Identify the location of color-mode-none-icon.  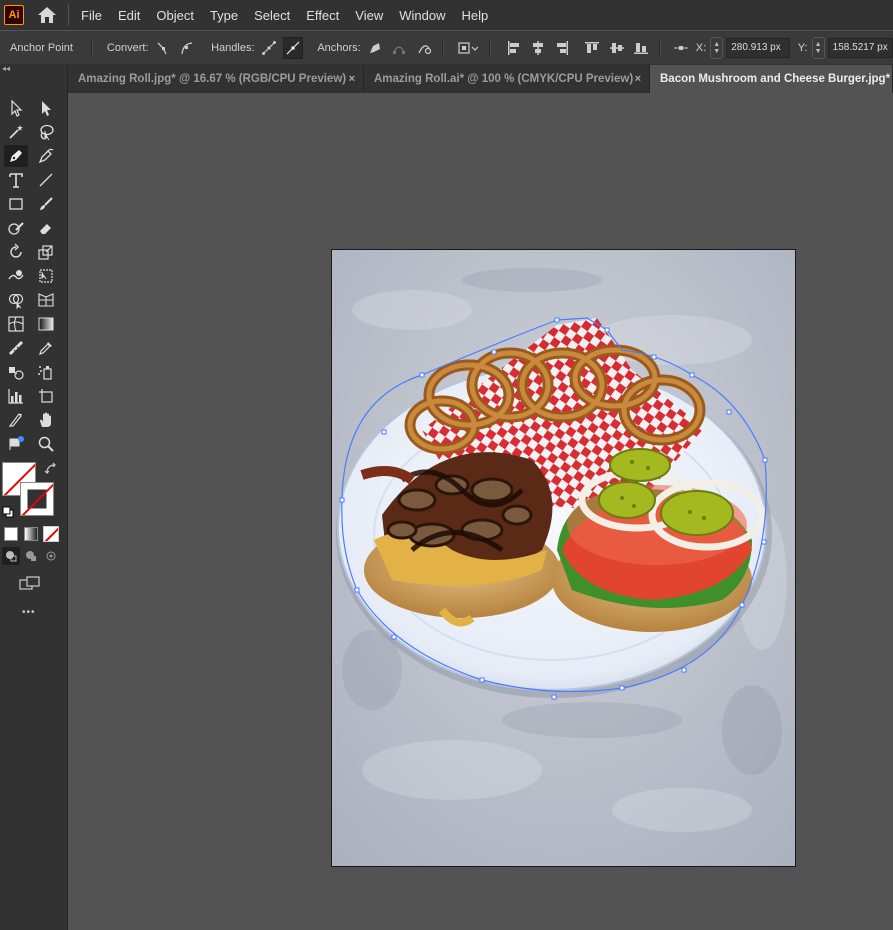
(51, 534).